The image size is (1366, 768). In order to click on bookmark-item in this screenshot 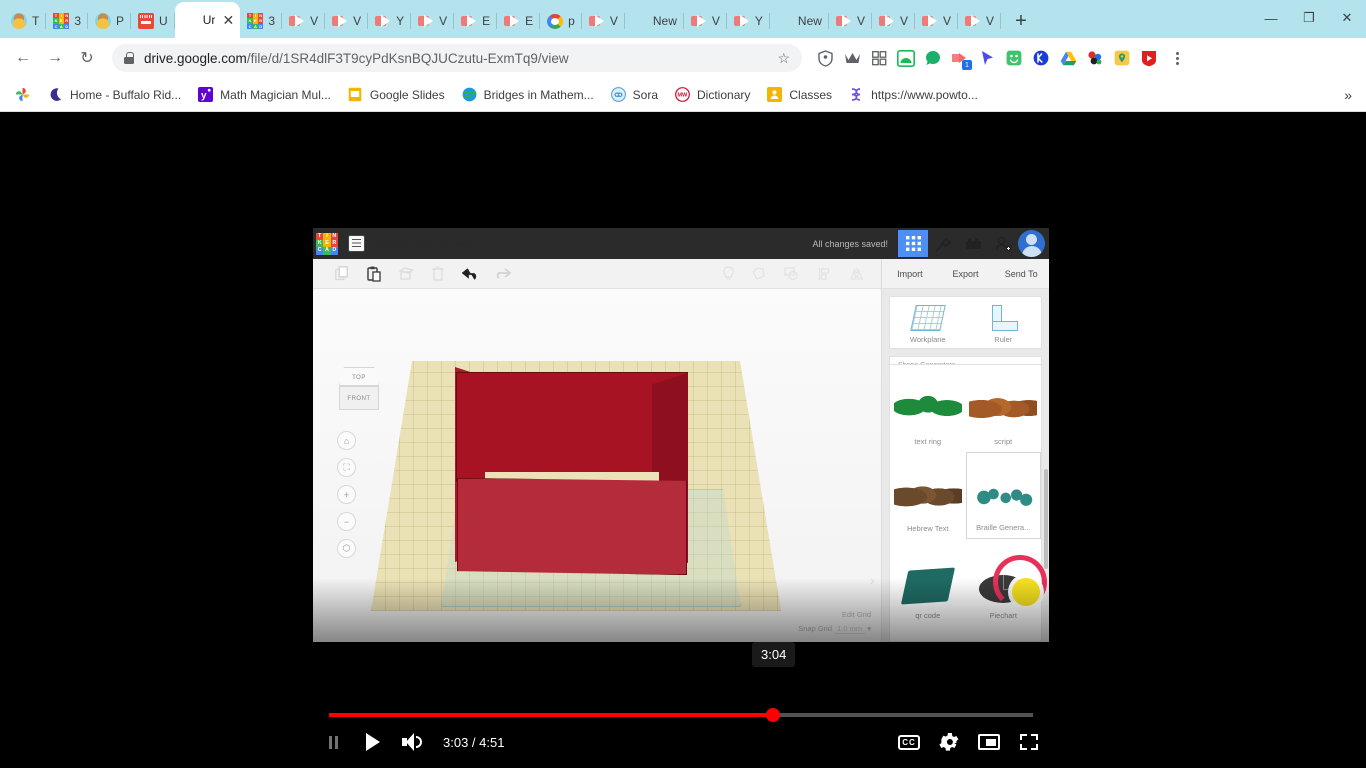, I will do `click(23, 95)`.